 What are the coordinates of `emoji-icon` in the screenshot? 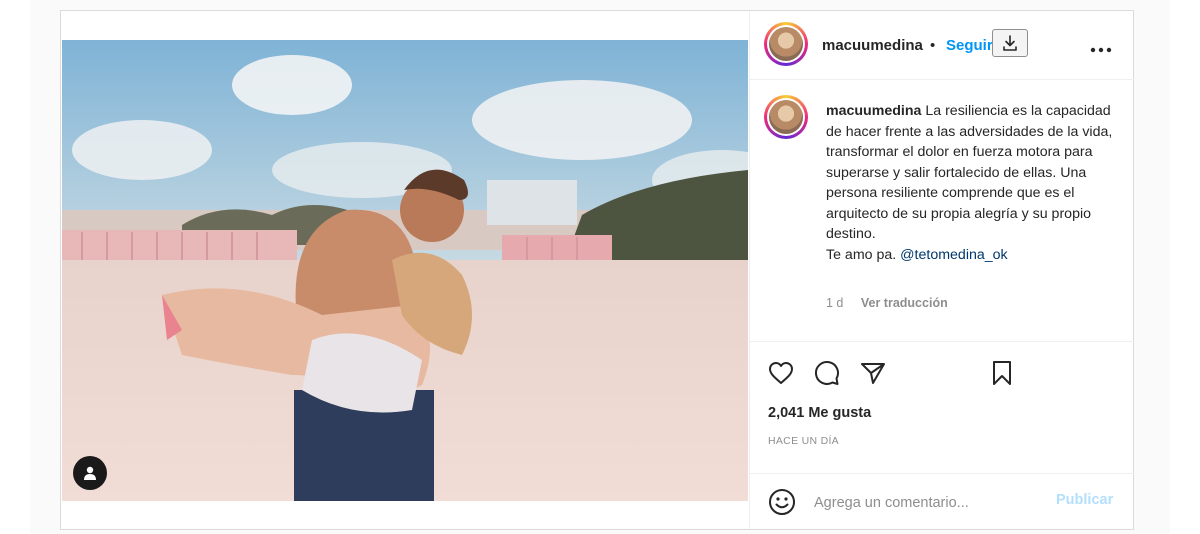 It's located at (782, 502).